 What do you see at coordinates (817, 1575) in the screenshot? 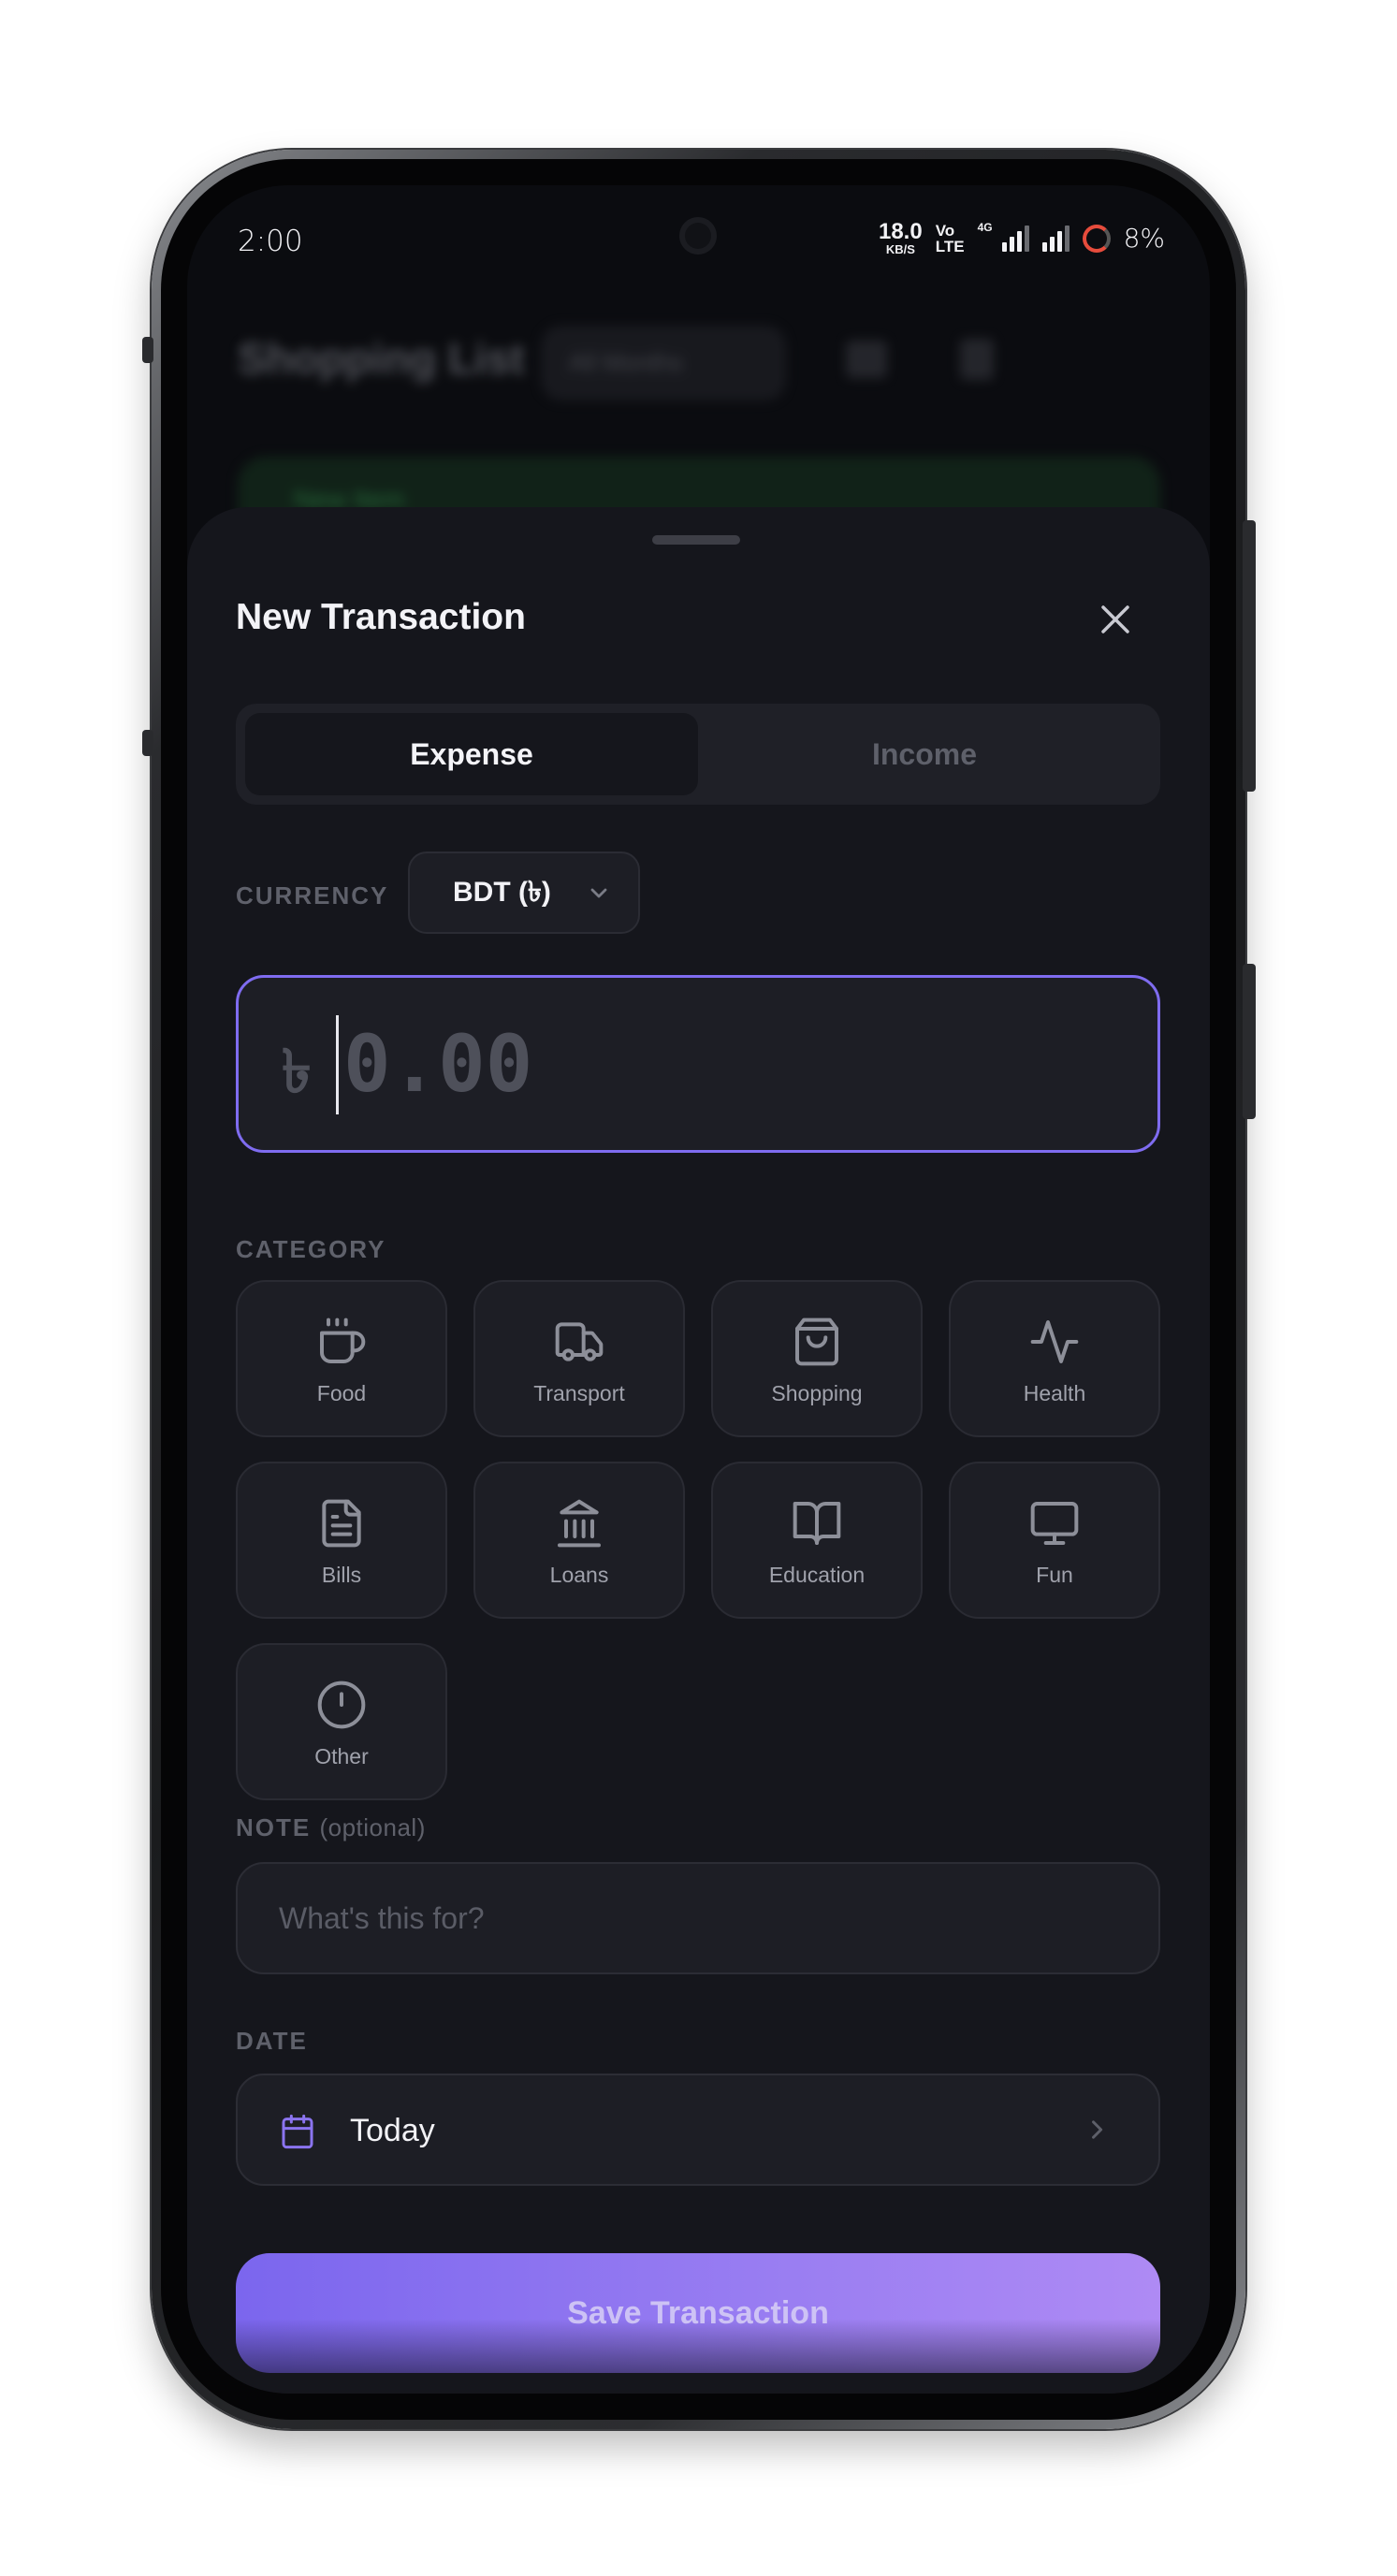
I see `category-name: Education` at bounding box center [817, 1575].